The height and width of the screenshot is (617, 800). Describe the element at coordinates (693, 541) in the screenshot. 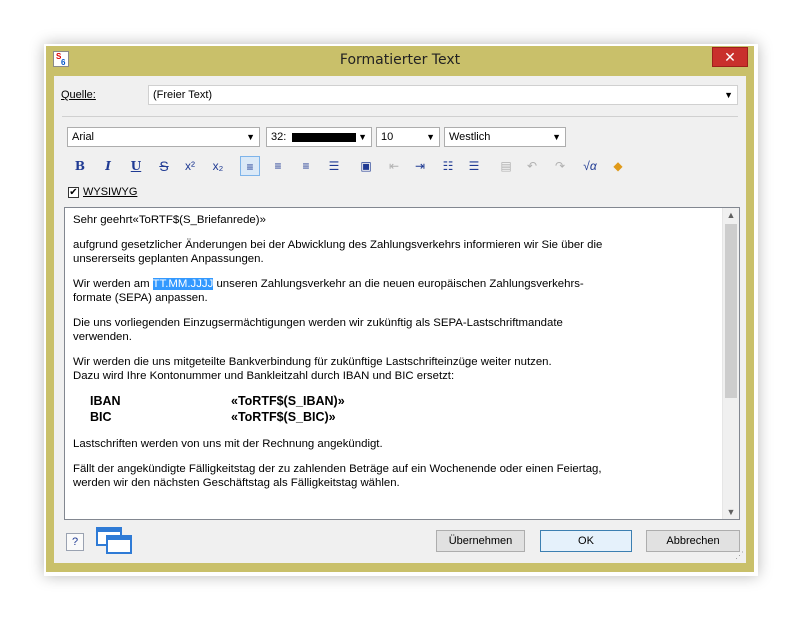

I see `cancel-button: Abbrechen` at that location.